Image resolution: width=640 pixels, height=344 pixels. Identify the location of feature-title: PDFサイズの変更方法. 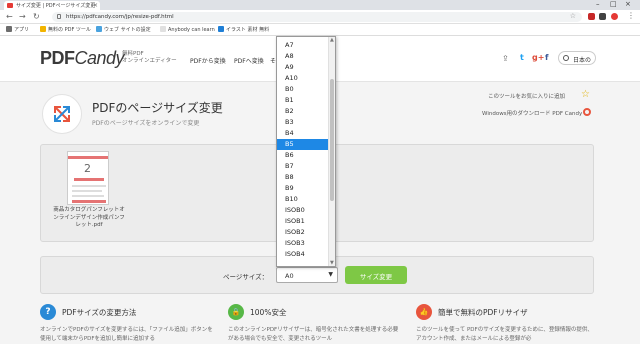
(99, 312).